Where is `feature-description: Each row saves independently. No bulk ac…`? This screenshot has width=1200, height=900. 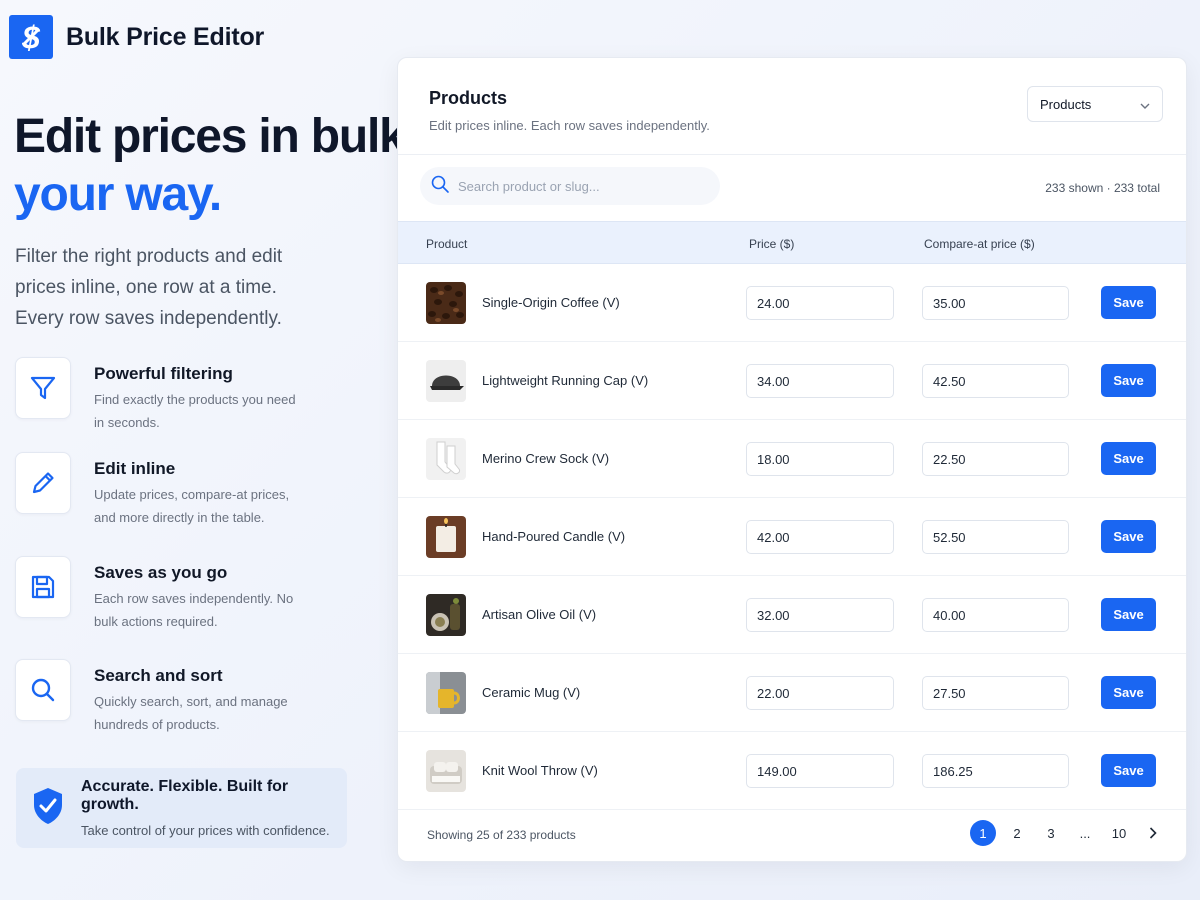
feature-description: Each row saves independently. No bulk ac… is located at coordinates (194, 610).